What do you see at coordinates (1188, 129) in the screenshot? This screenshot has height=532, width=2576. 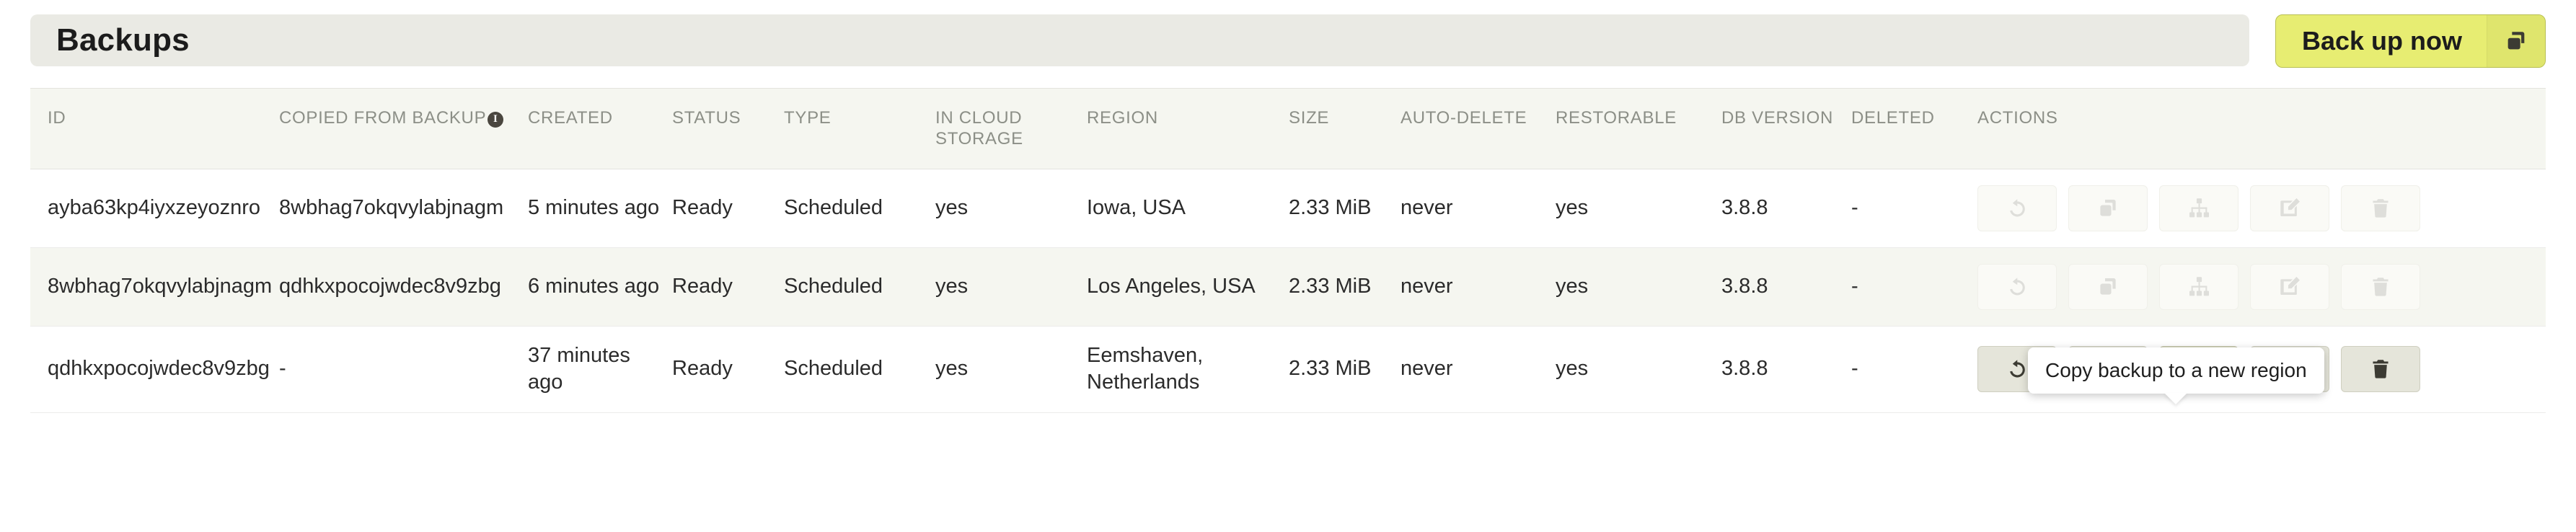 I see `column-header-region: REGION` at bounding box center [1188, 129].